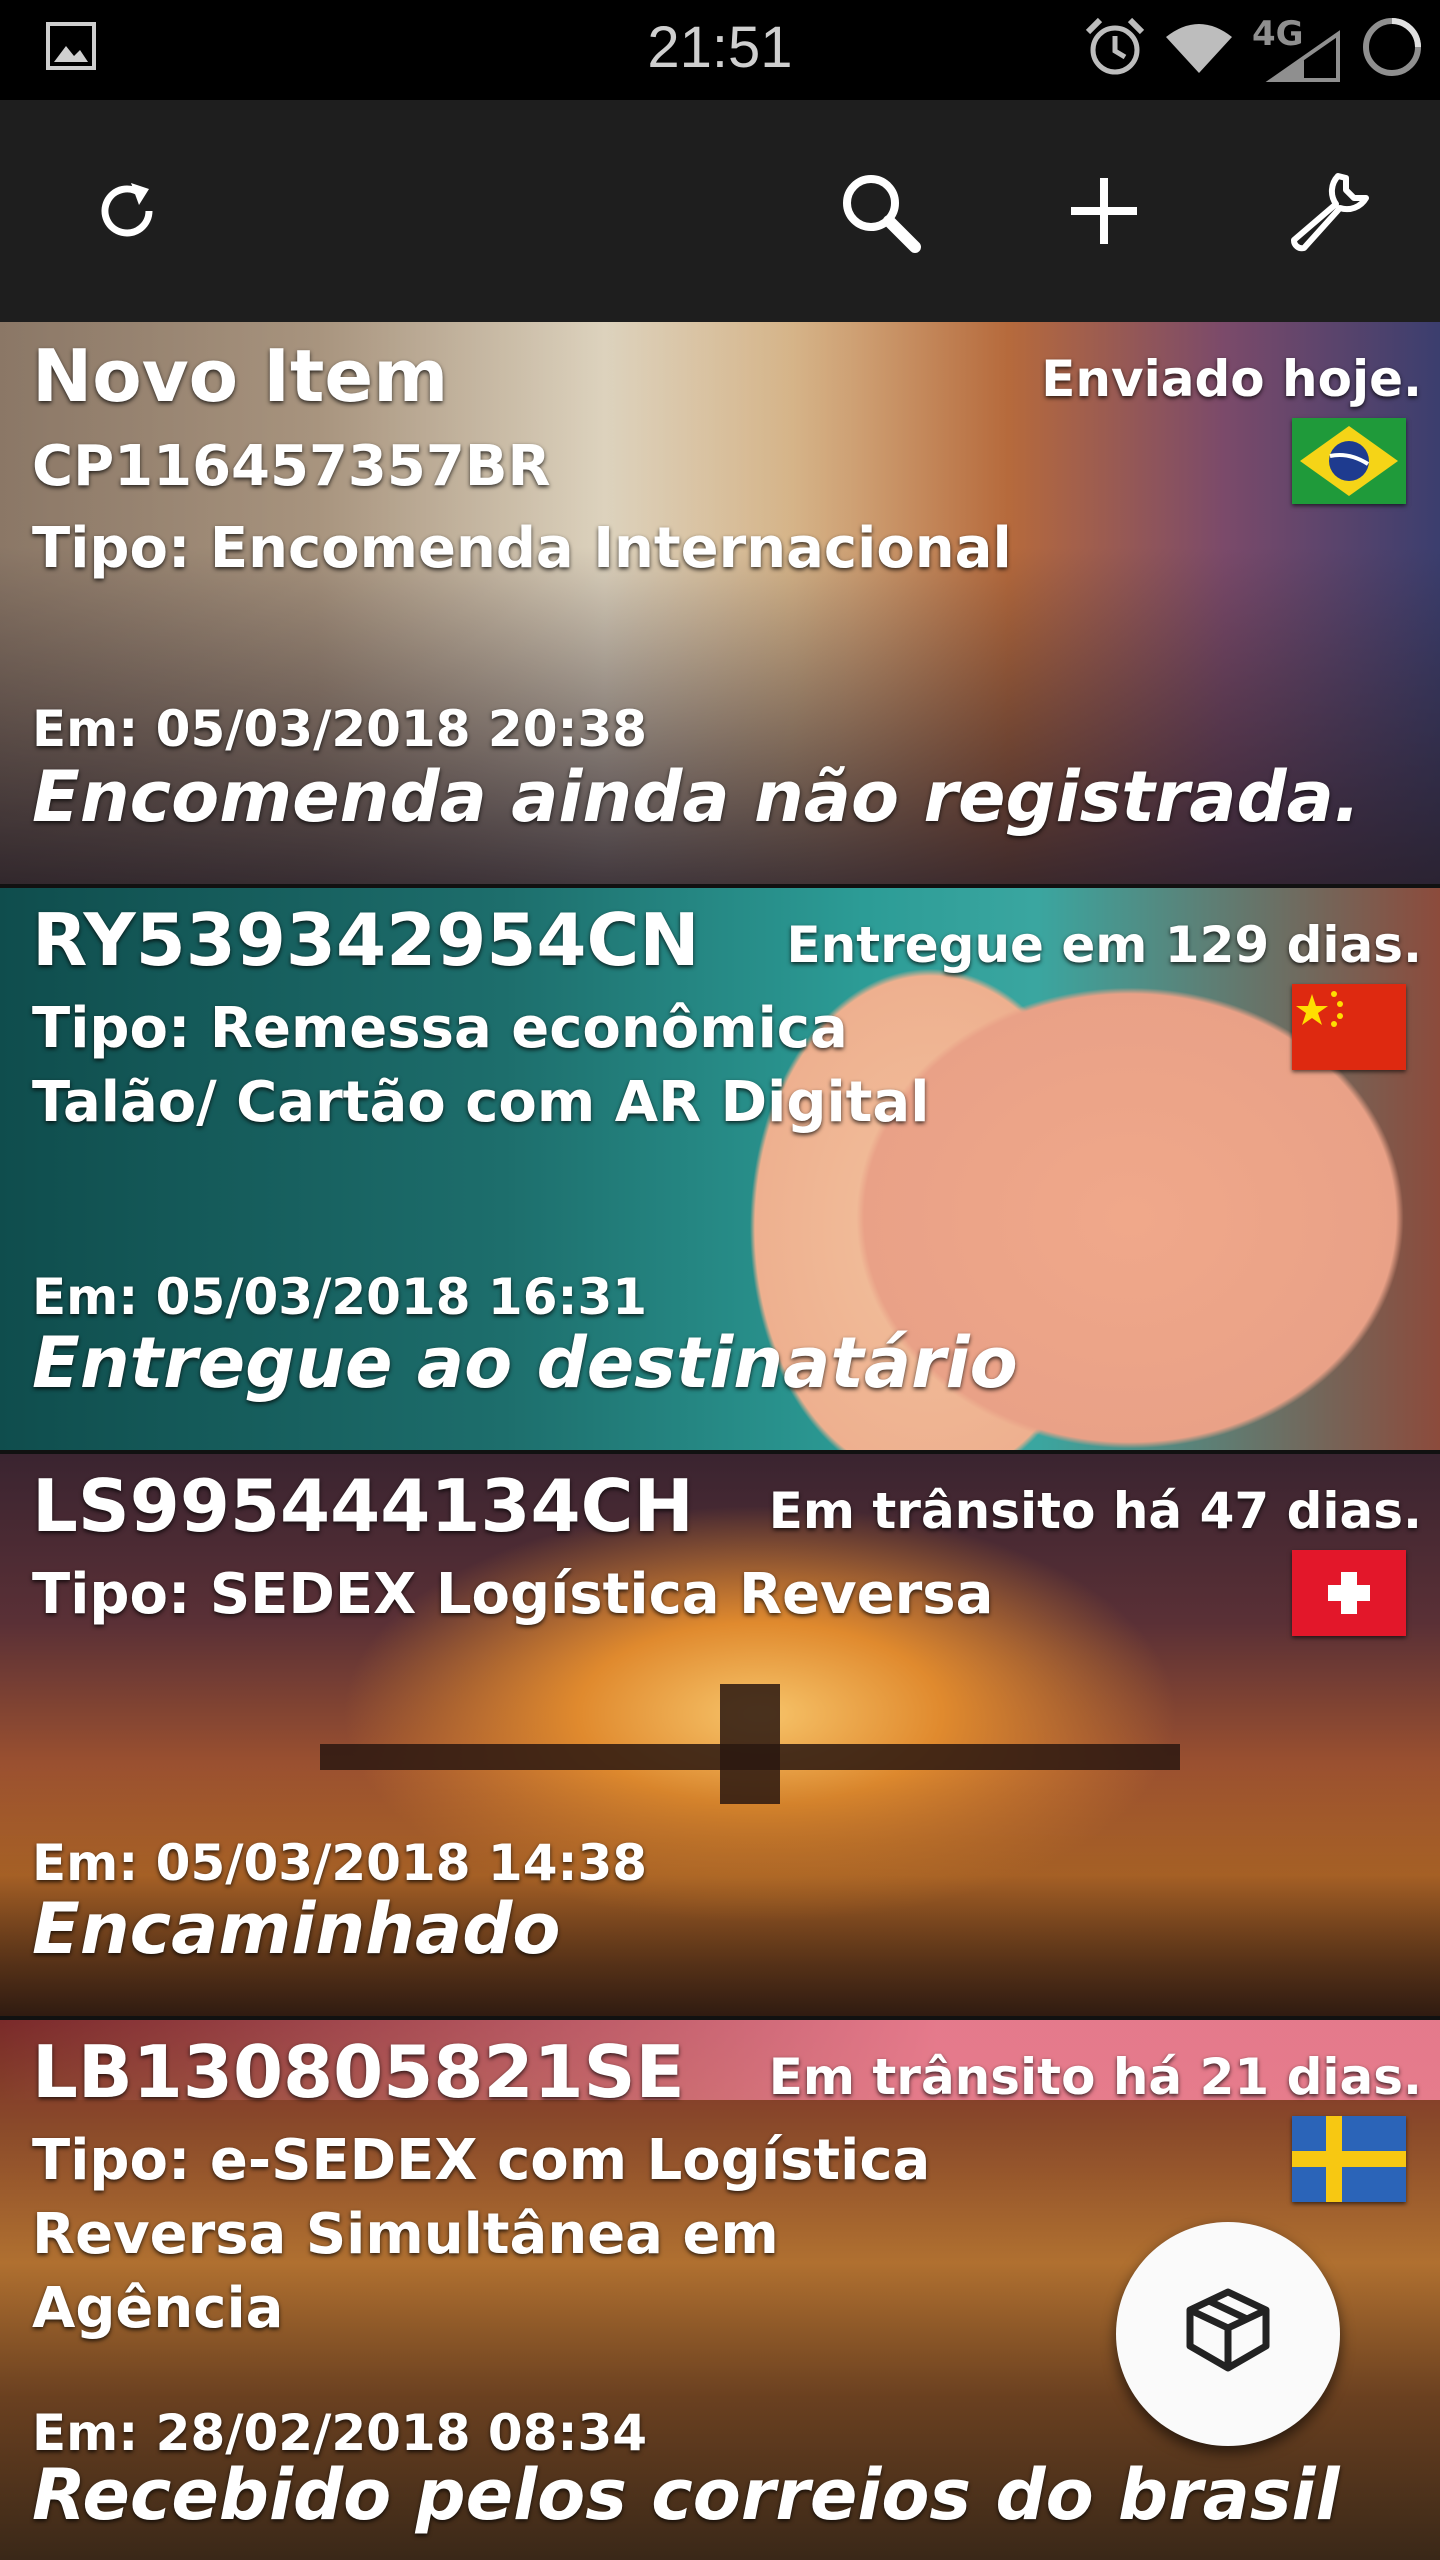 Image resolution: width=1440 pixels, height=2560 pixels. What do you see at coordinates (1349, 1027) in the screenshot?
I see `china-flag-icon` at bounding box center [1349, 1027].